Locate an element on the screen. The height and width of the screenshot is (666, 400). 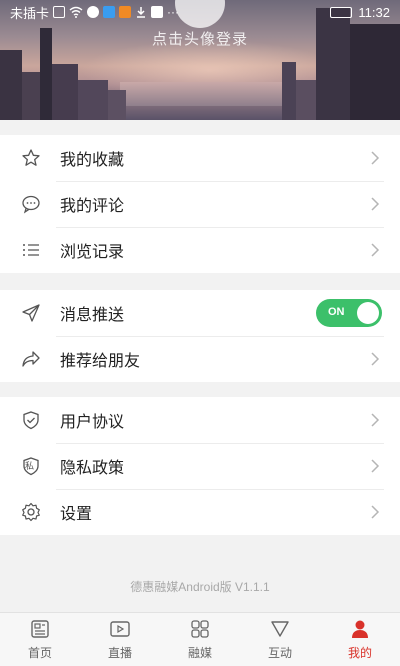
menu-item-settings: 设置 is located at coordinates (200, 512).